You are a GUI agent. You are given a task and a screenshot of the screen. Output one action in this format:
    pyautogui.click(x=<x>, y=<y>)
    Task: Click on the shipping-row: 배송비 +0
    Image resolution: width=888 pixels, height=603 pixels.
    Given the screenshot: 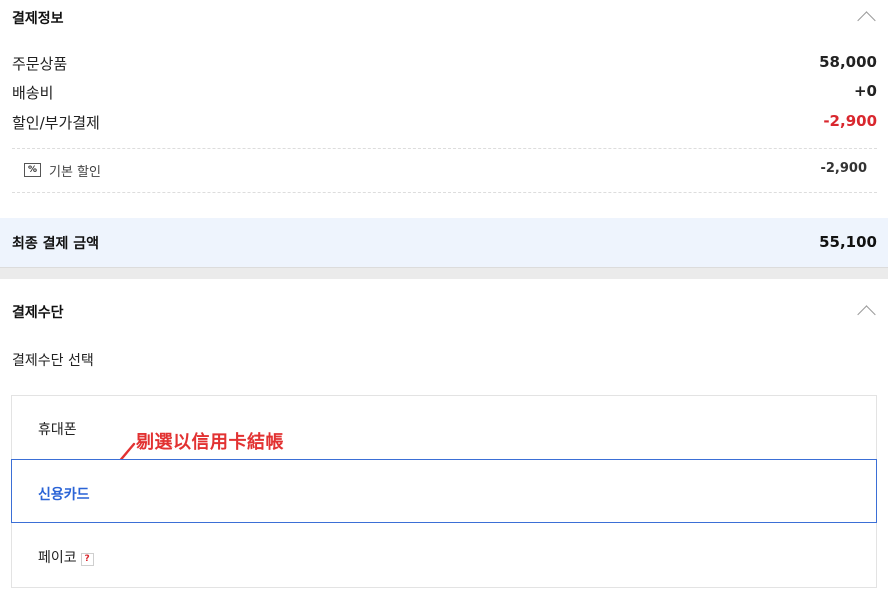 What is the action you would take?
    pyautogui.click(x=444, y=93)
    